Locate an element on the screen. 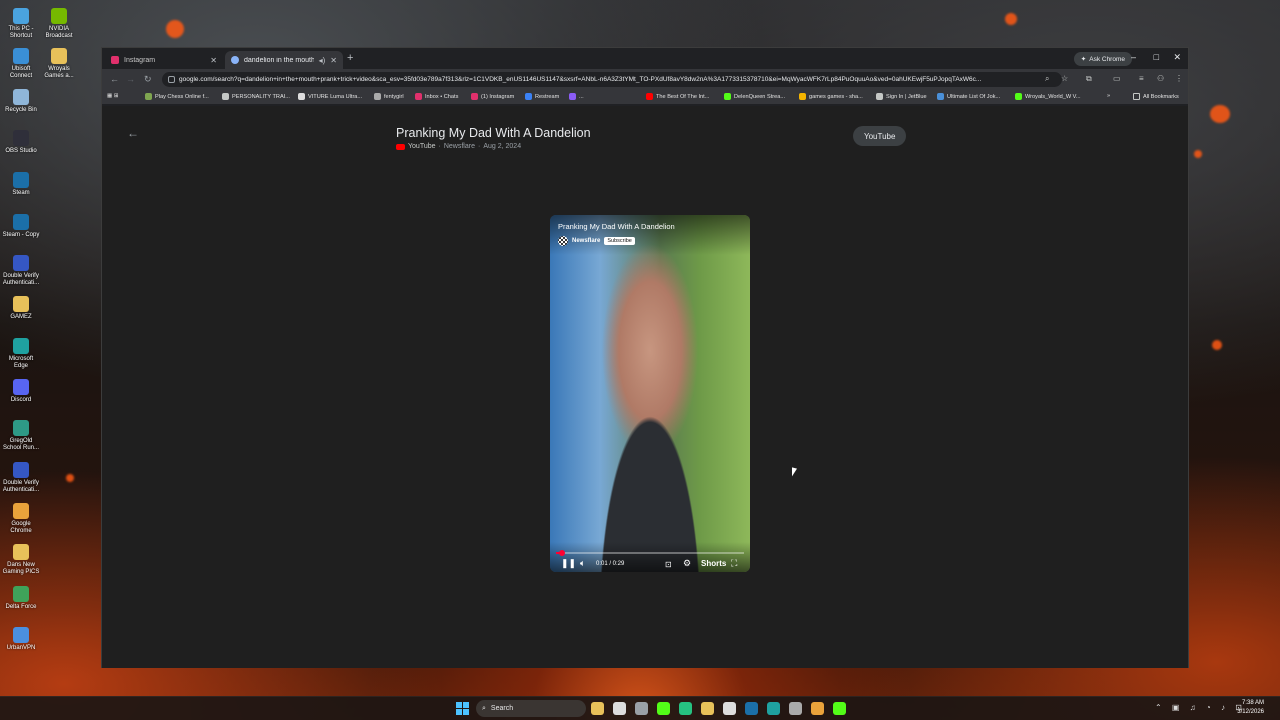 Image resolution: width=1280 pixels, height=720 pixels. ask-chrome-button: ✦ Ask Chrome is located at coordinates (1102, 59).